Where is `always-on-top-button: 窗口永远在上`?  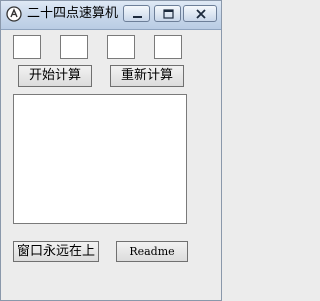
always-on-top-button: 窗口永远在上 is located at coordinates (56, 251).